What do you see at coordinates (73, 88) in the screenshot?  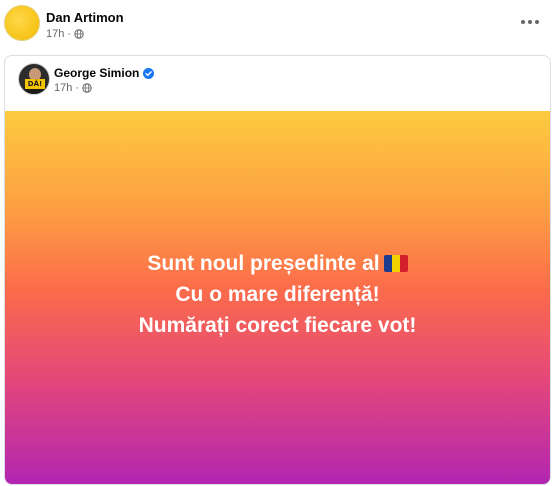 I see `shared-post-meta: 17h ·` at bounding box center [73, 88].